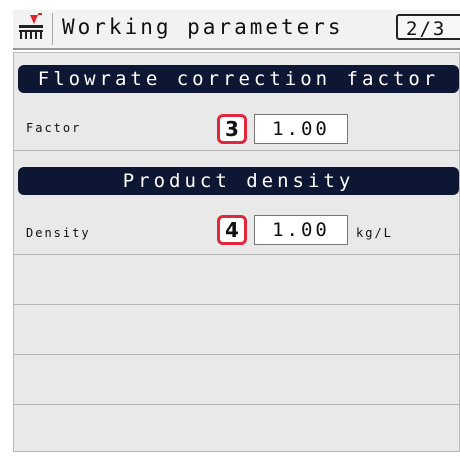 Image resolution: width=460 pixels, height=458 pixels. What do you see at coordinates (54, 128) in the screenshot?
I see `factor-label: Factor` at bounding box center [54, 128].